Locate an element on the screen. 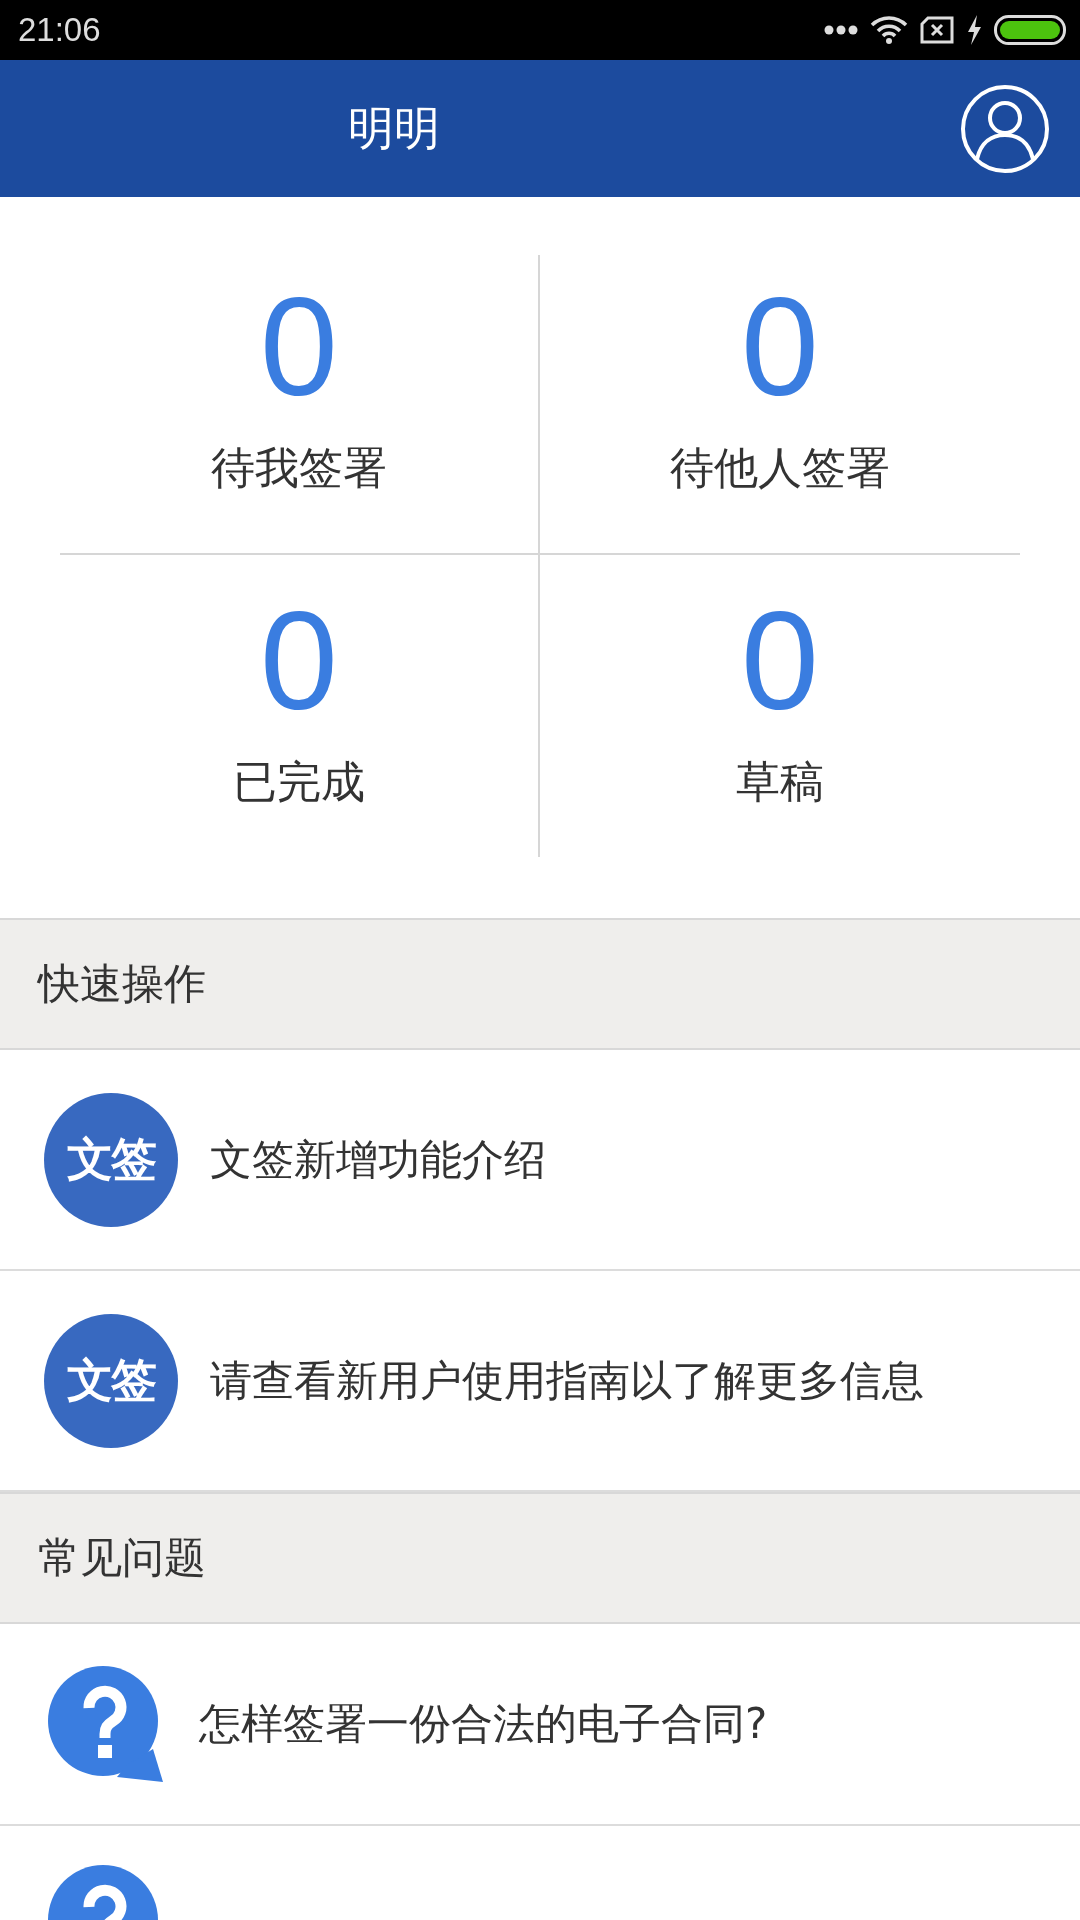 The height and width of the screenshot is (1920, 1080). stat-label: 待他人签署 is located at coordinates (780, 468).